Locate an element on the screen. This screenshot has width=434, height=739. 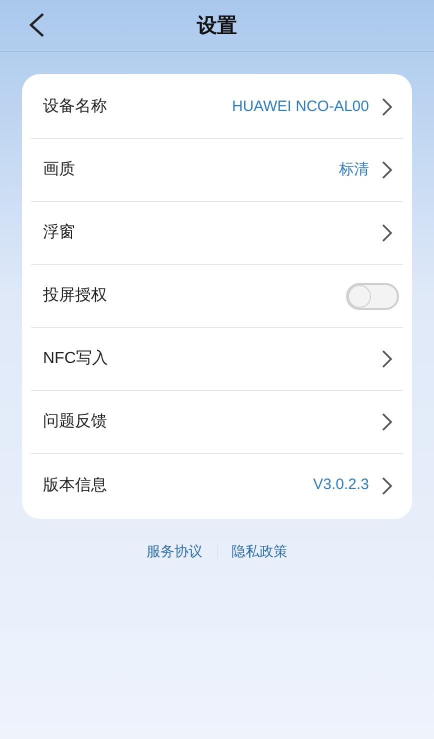
setting-label: 问题反馈 is located at coordinates (75, 422).